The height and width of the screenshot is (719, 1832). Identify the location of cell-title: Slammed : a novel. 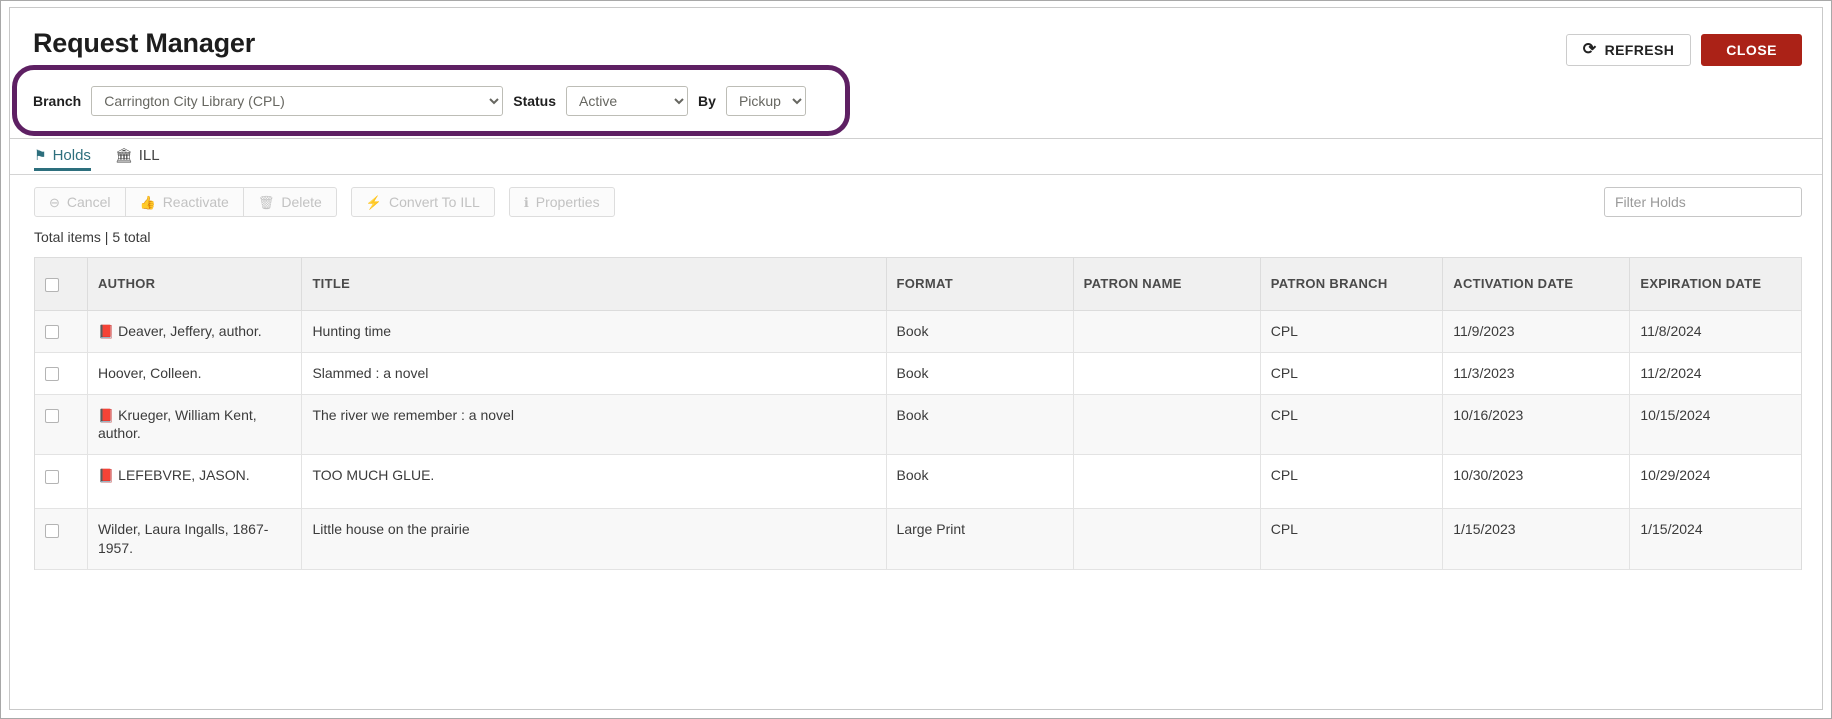
(594, 373).